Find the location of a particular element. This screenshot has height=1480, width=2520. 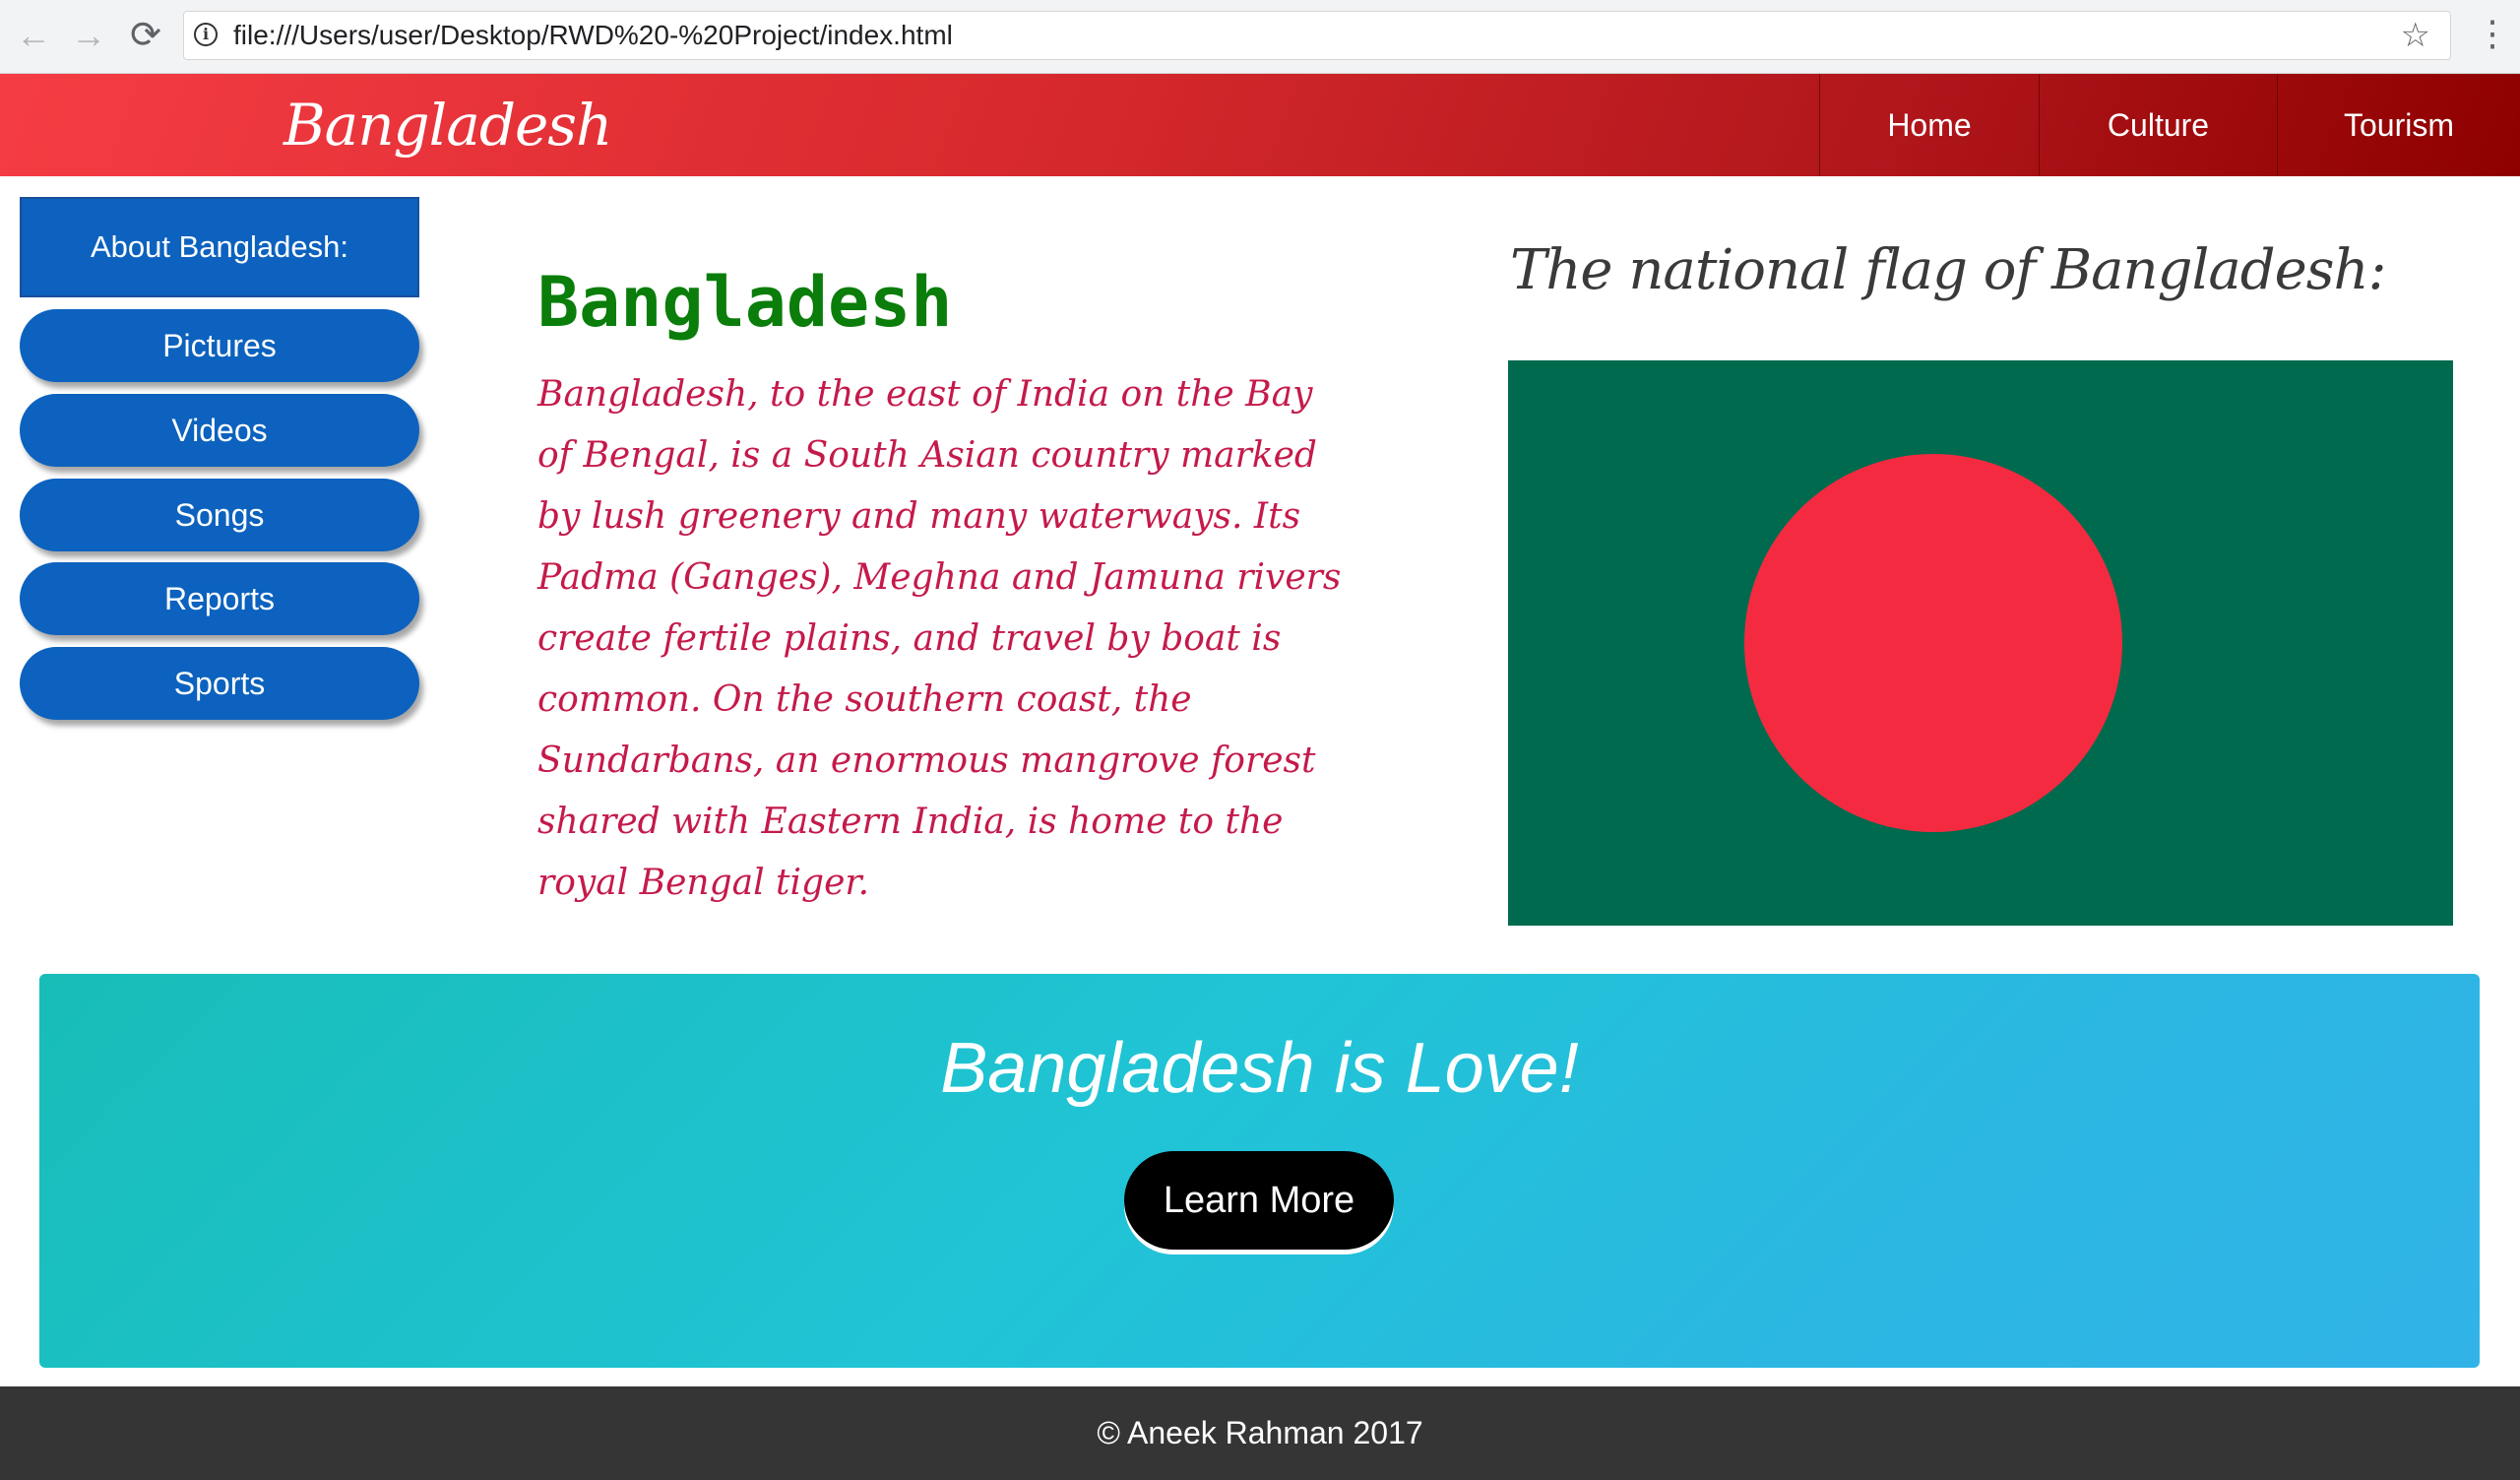

browser-menu-icon: ⋮ is located at coordinates (2492, 35).